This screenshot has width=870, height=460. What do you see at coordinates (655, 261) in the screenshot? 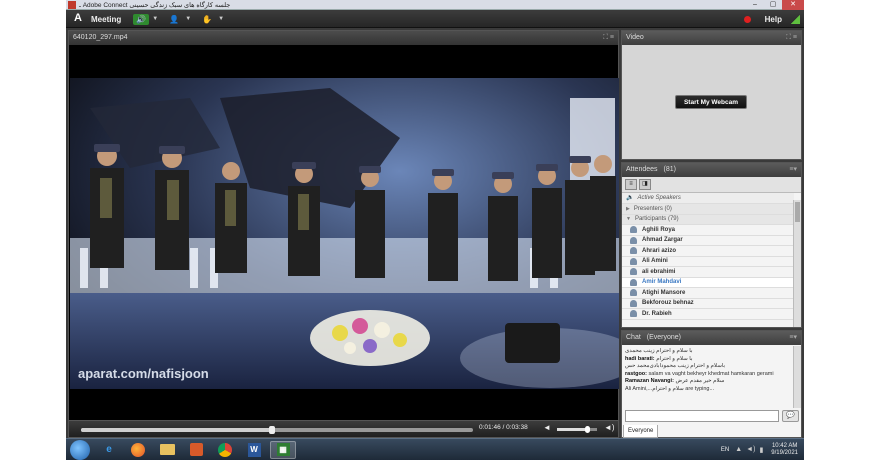
I see `attendee-name: Ali Amini` at bounding box center [655, 261].